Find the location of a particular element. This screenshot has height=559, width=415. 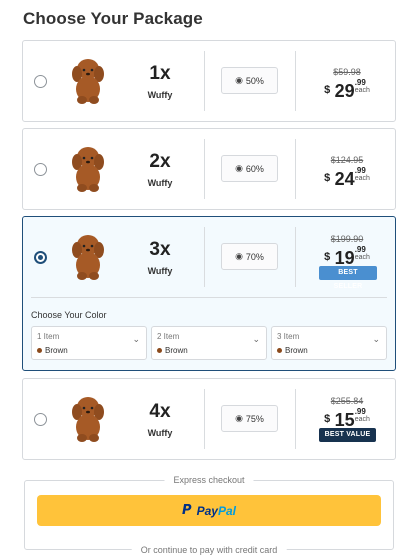

best-value-badge: BEST VALUE is located at coordinates (347, 435).